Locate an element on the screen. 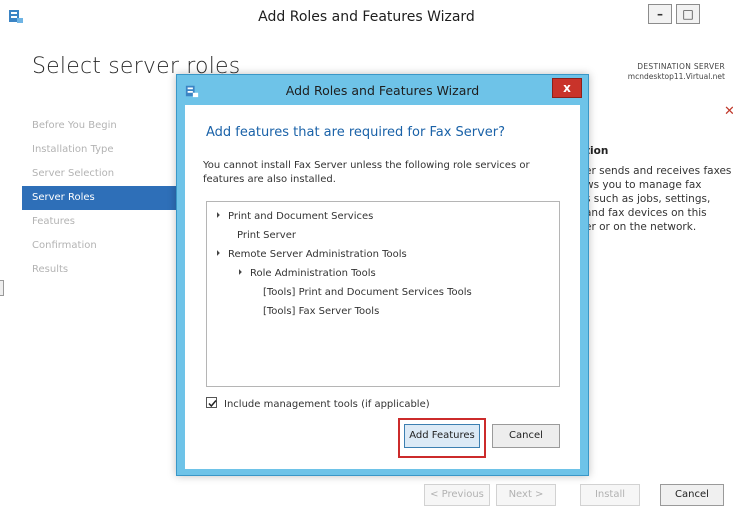 The image size is (733, 528). destination-server-name: mcndesktop11.Virtual.net is located at coordinates (676, 76).